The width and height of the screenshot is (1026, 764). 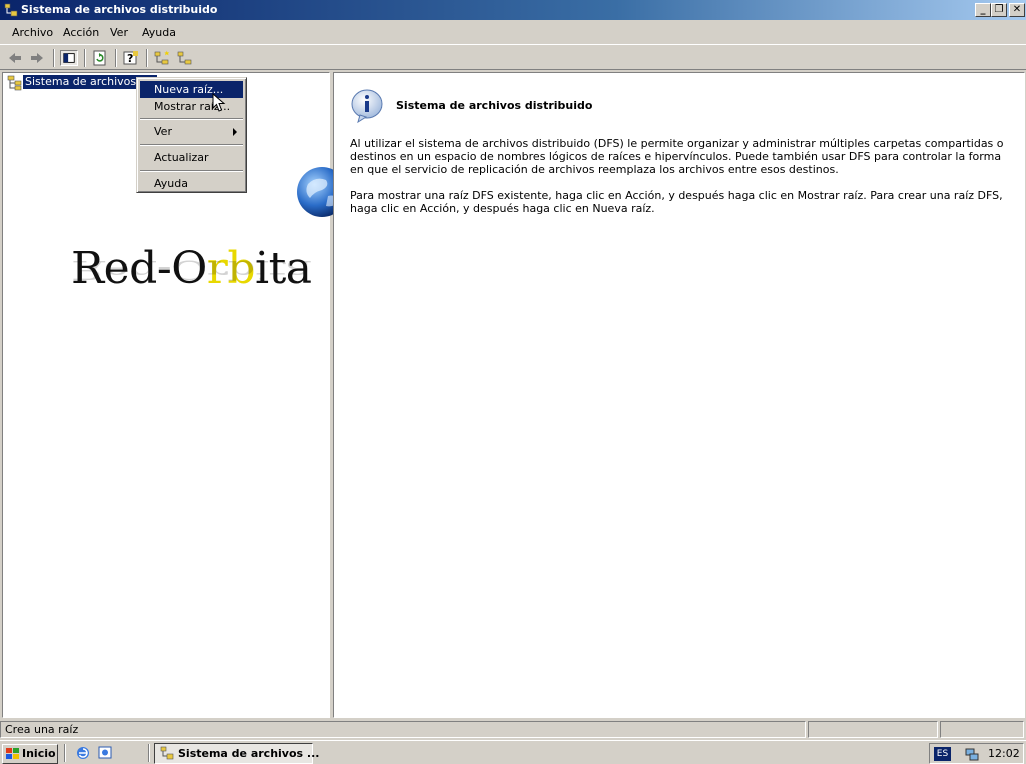 What do you see at coordinates (219, 102) in the screenshot?
I see `mouse-cursor-icon` at bounding box center [219, 102].